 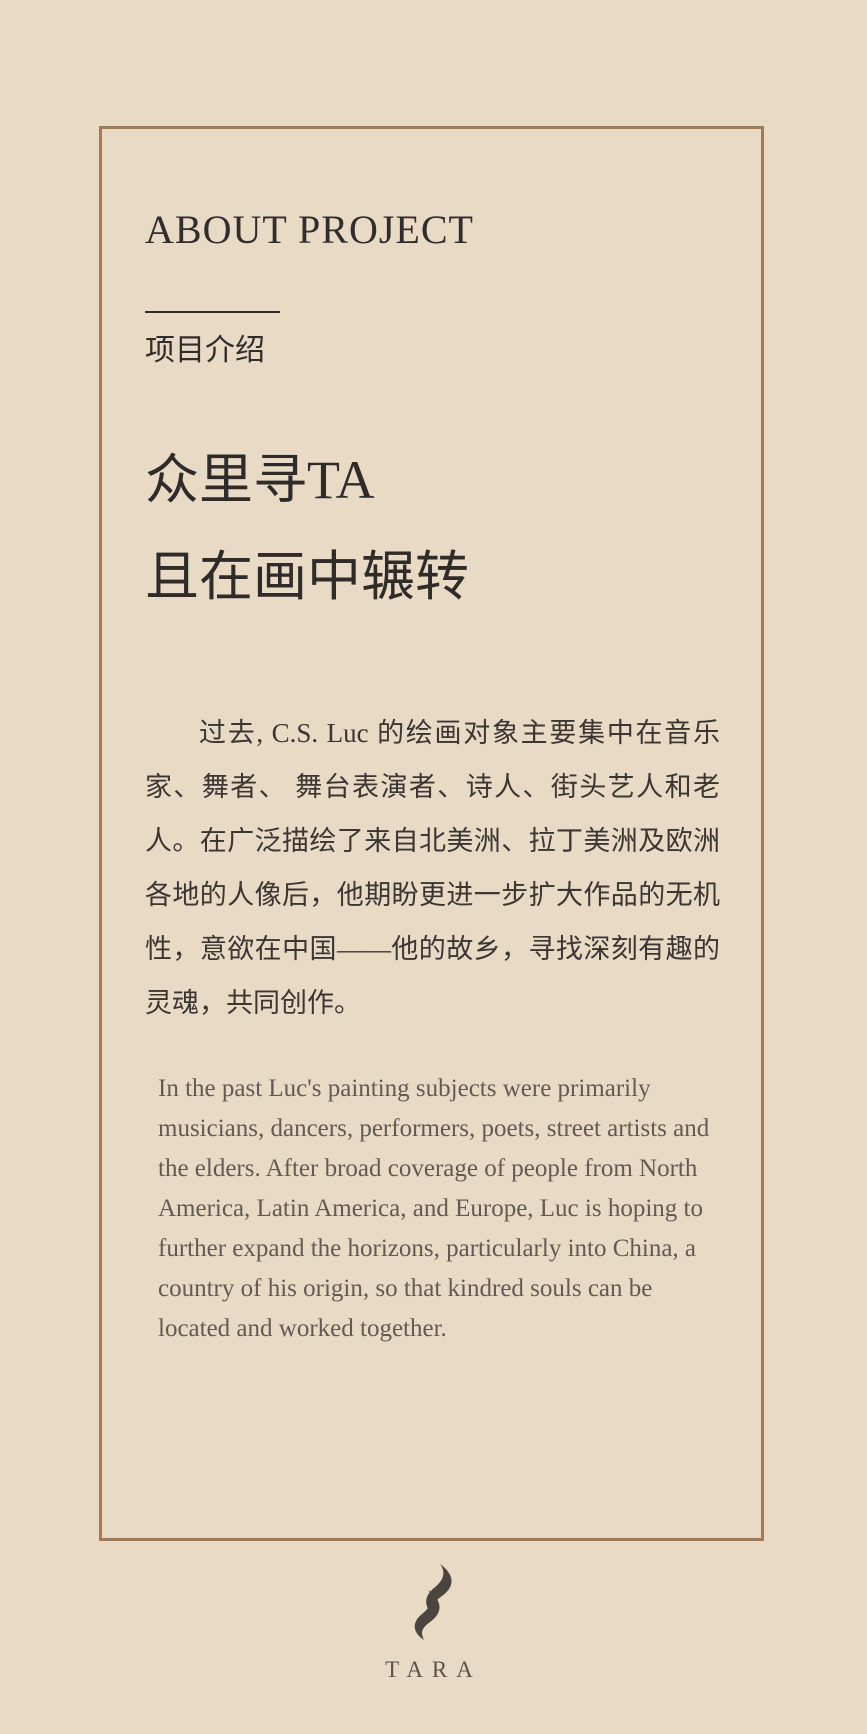 I want to click on flame-swirl-logo-icon, so click(x=433, y=1602).